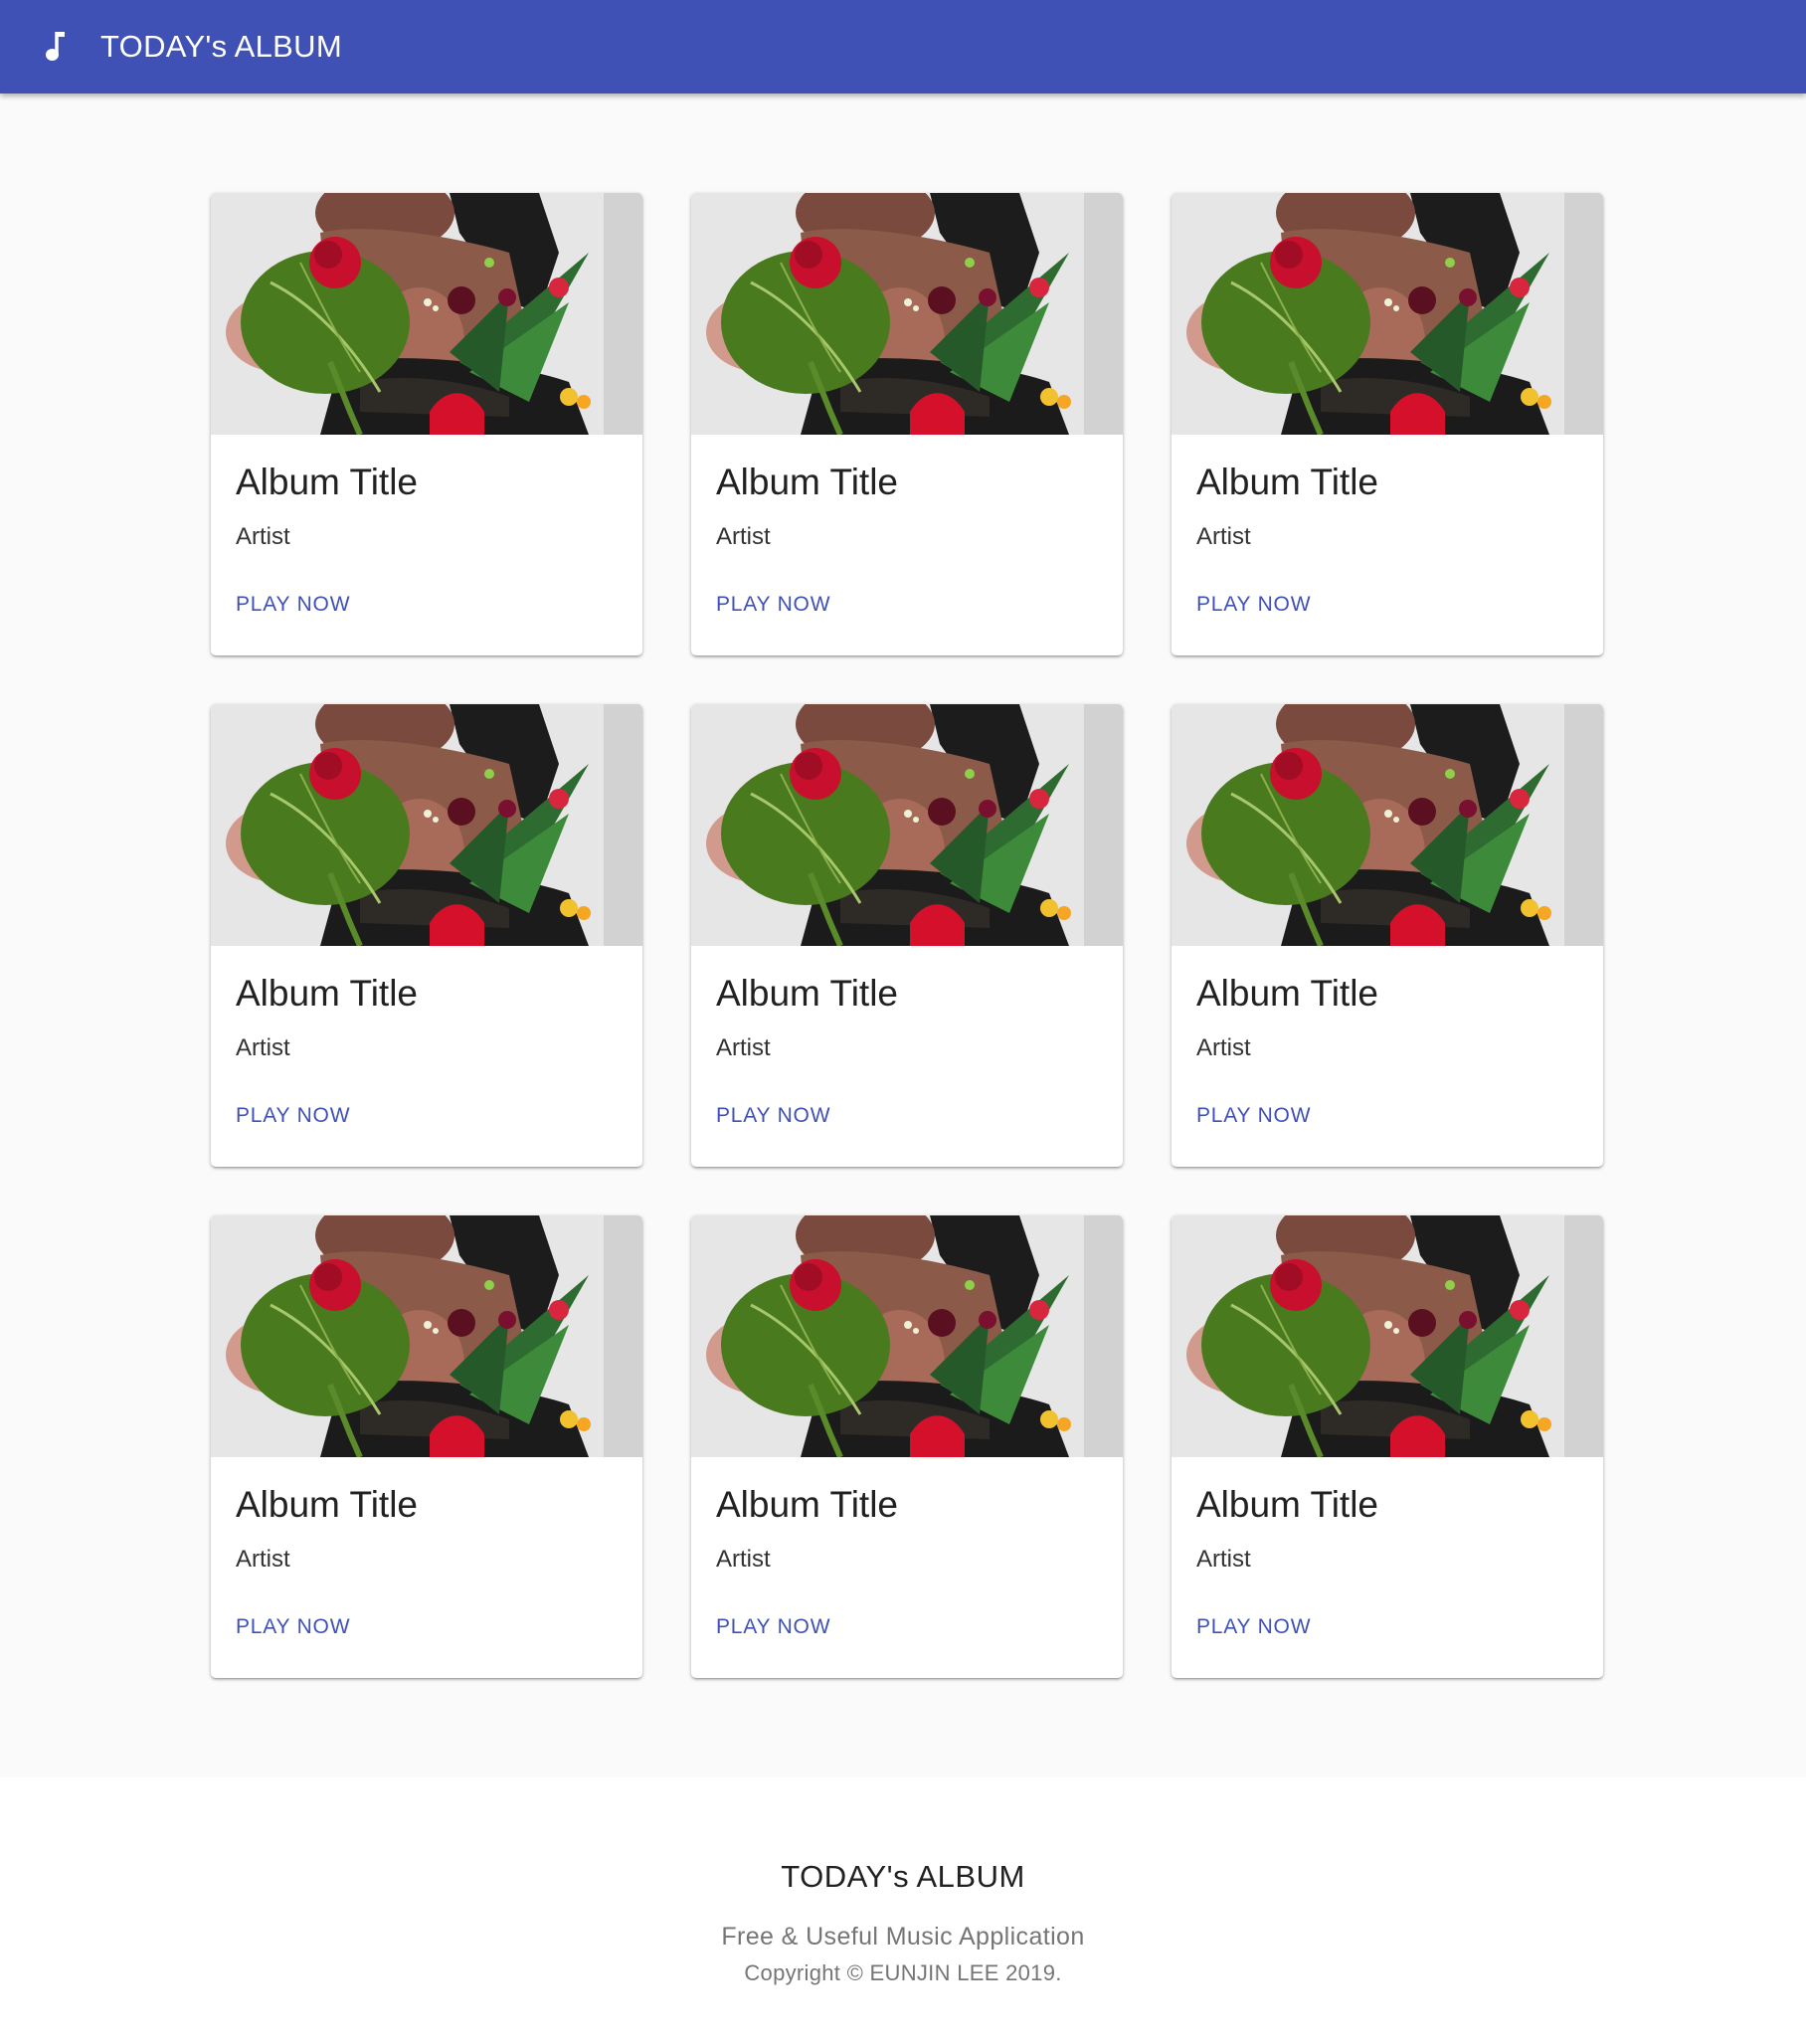 This screenshot has height=2044, width=1806. I want to click on app-bar: TODAY's ALBUM, so click(903, 47).